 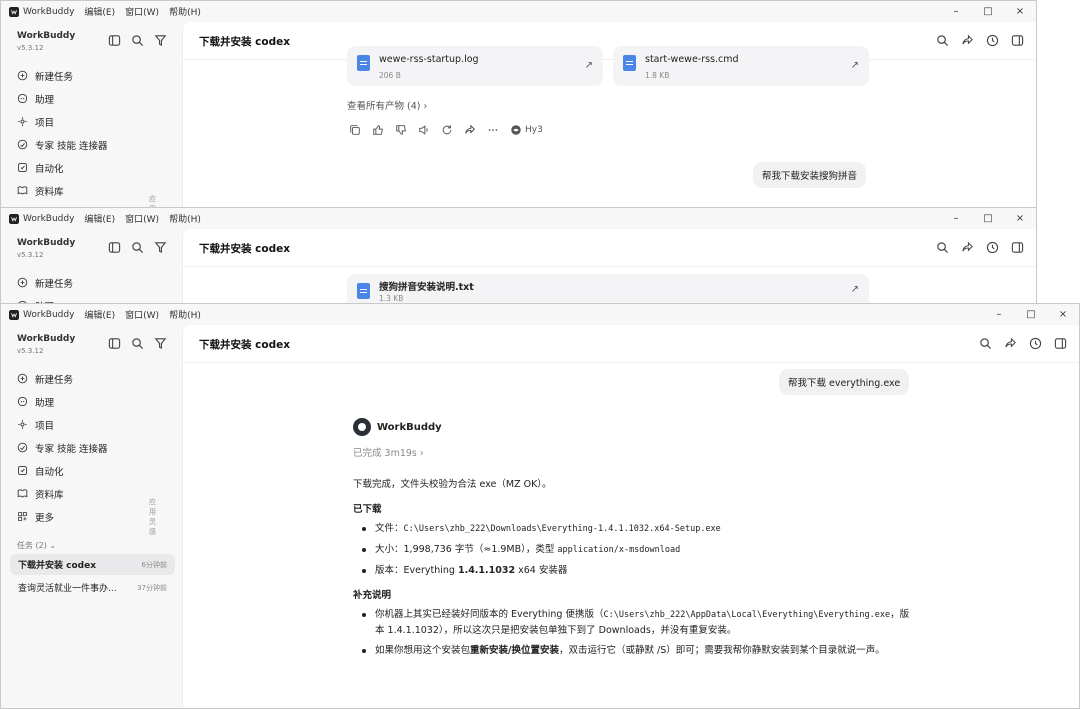 What do you see at coordinates (518, 11) in the screenshot?
I see `title-bar: WorkBuddy 编辑(E) 窗口(W) 帮助(H) – □ ×` at bounding box center [518, 11].